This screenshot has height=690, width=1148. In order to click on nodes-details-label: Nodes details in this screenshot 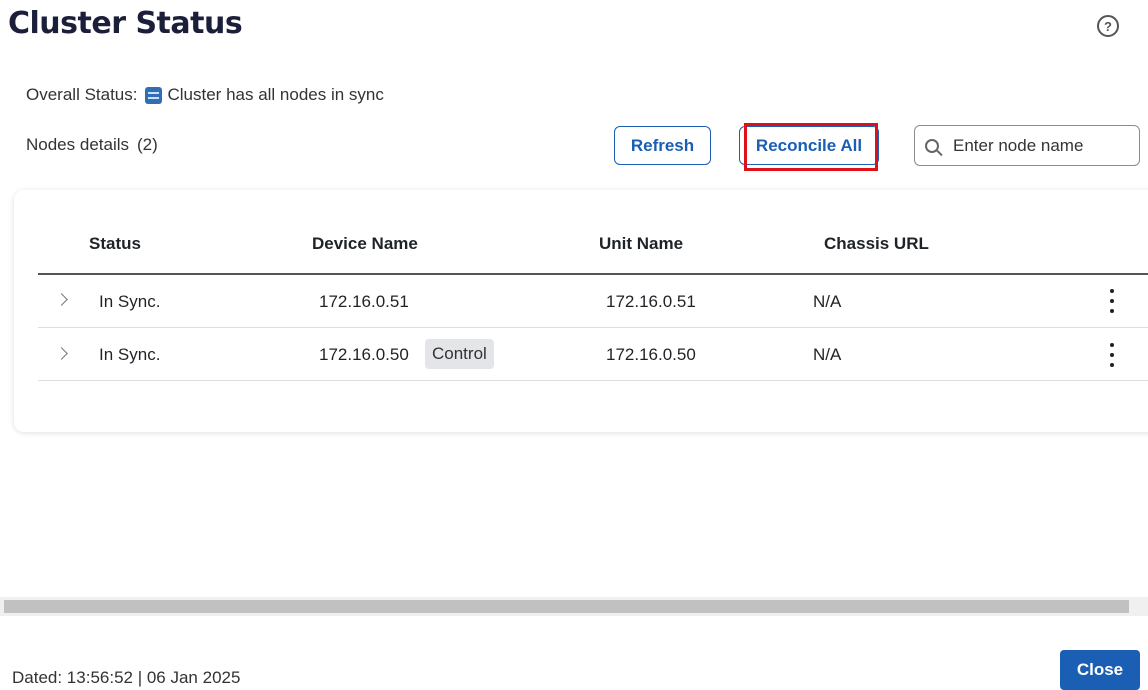, I will do `click(78, 144)`.